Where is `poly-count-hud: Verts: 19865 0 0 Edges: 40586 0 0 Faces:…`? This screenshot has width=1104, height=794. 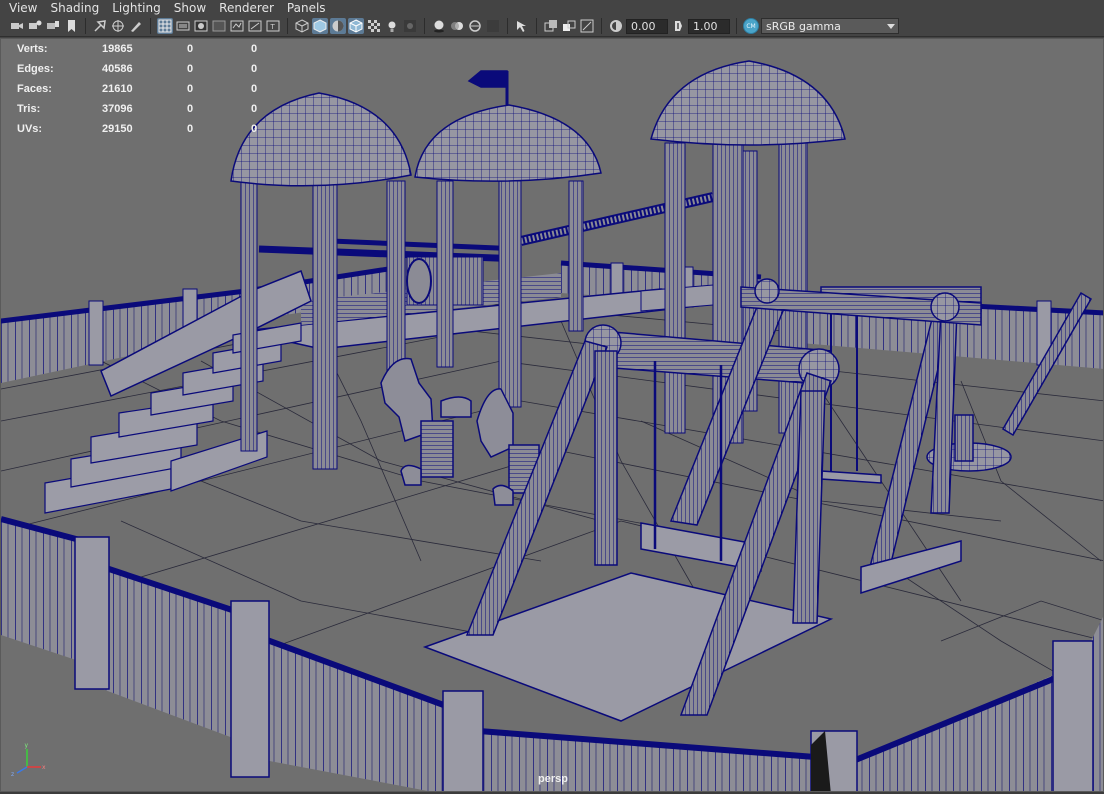
poly-count-hud: Verts: 19865 0 0 Edges: 40586 0 0 Faces:… is located at coordinates (149, 89).